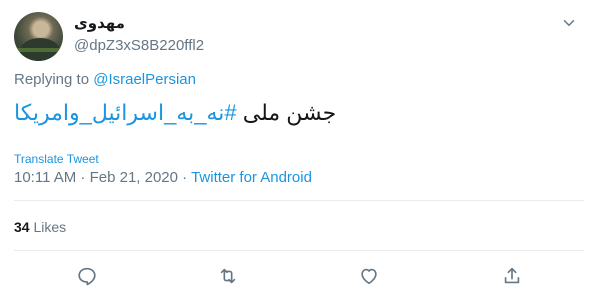 Image resolution: width=598 pixels, height=300 pixels. Describe the element at coordinates (299, 277) in the screenshot. I see `action-bar` at that location.